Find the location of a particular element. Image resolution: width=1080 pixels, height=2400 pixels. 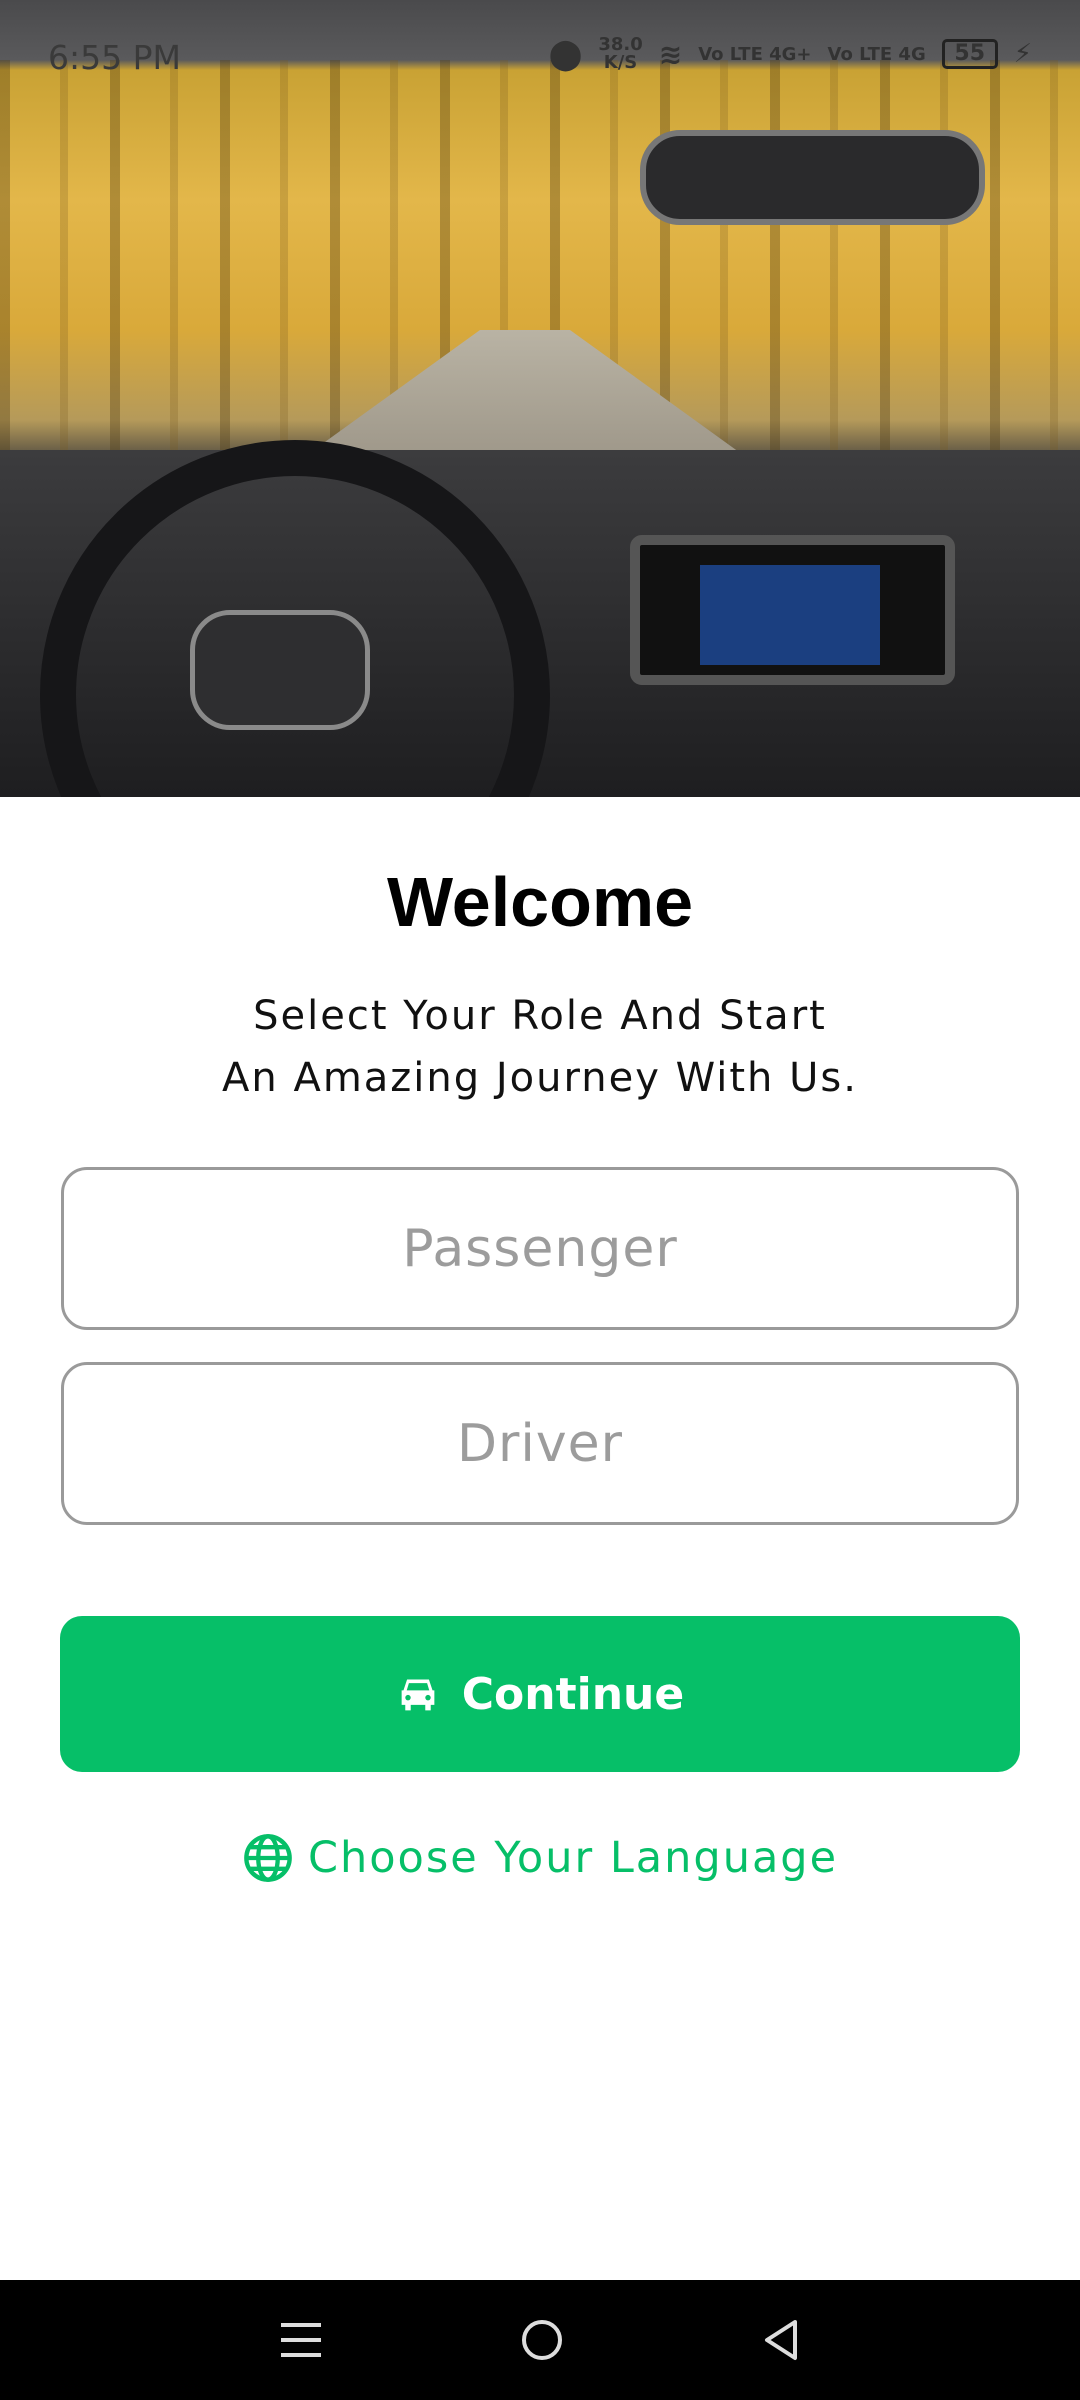

continue-button: Continue is located at coordinates (540, 1694).